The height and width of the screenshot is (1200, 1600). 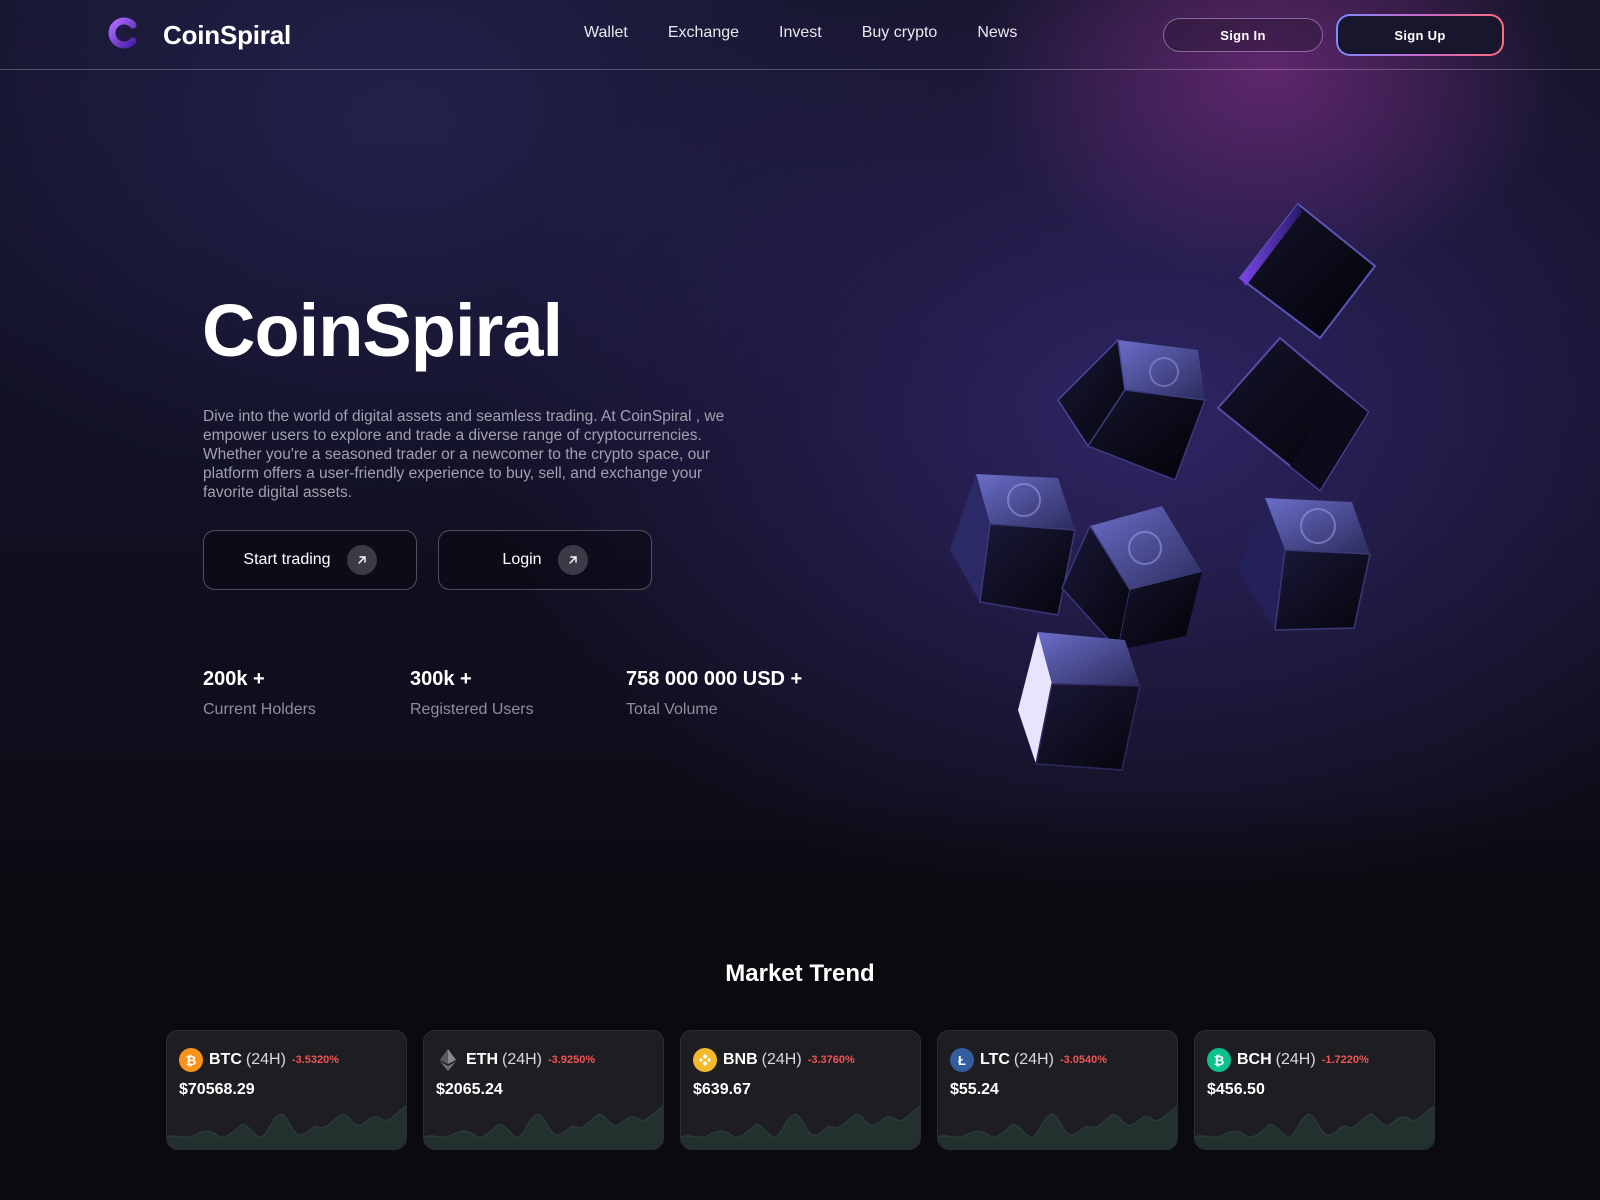 I want to click on main-nav: Wallet Exchange Invest Buy crypto News, so click(x=820, y=33).